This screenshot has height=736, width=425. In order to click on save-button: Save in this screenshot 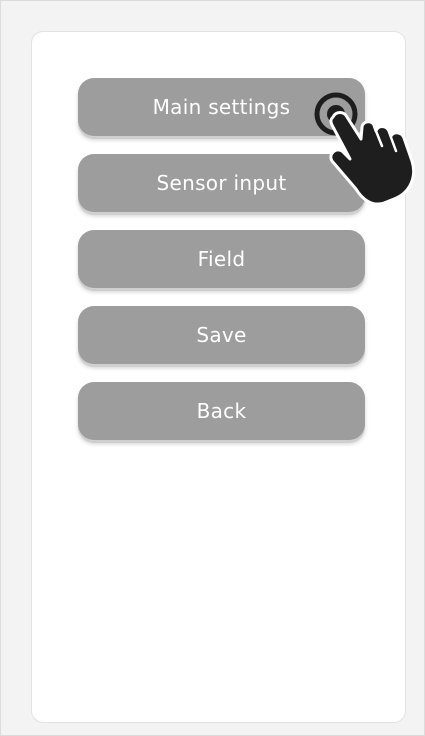, I will do `click(221, 335)`.